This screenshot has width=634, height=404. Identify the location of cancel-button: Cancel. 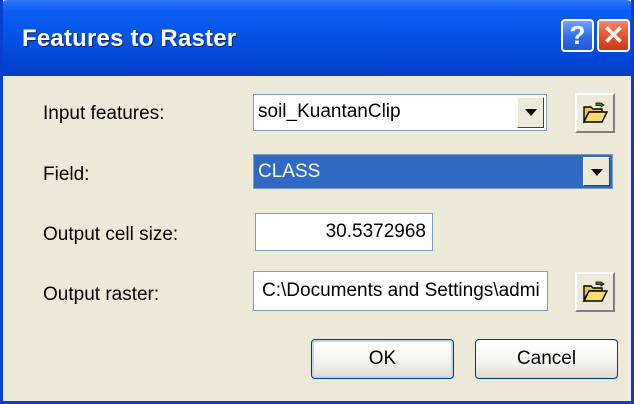
(546, 359).